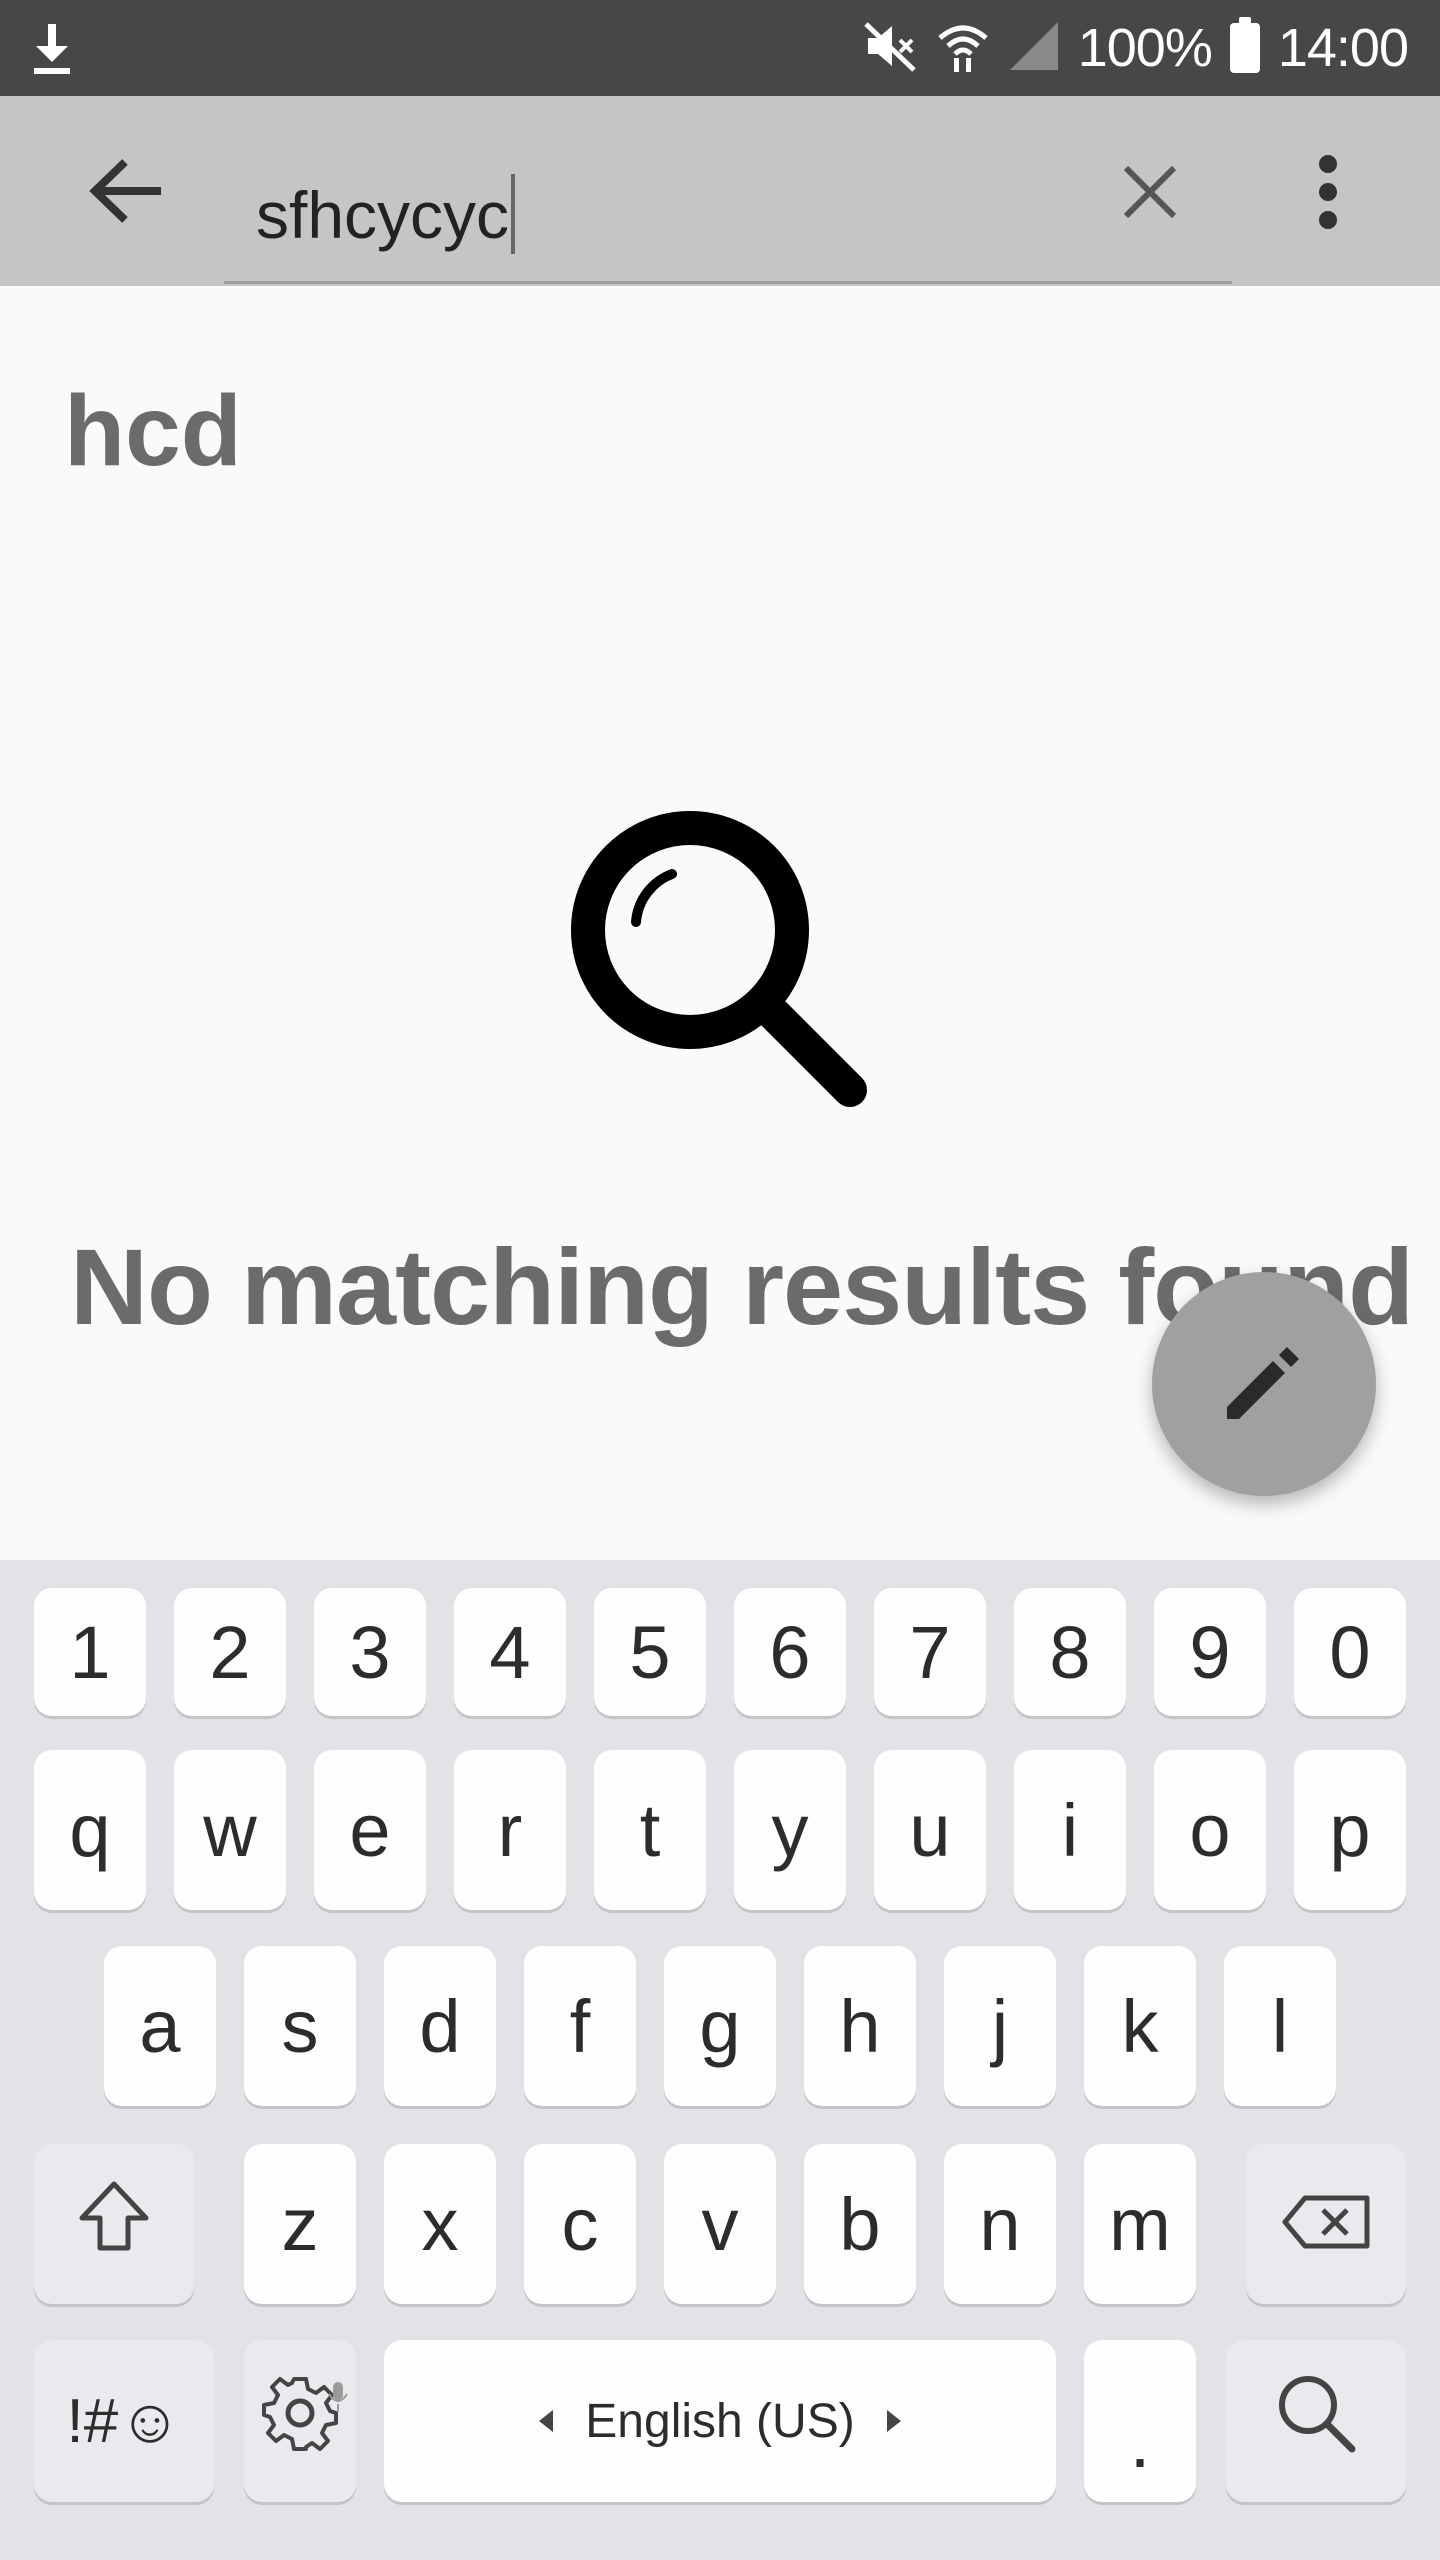 This screenshot has height=2560, width=1440. I want to click on search-key, so click(1316, 2421).